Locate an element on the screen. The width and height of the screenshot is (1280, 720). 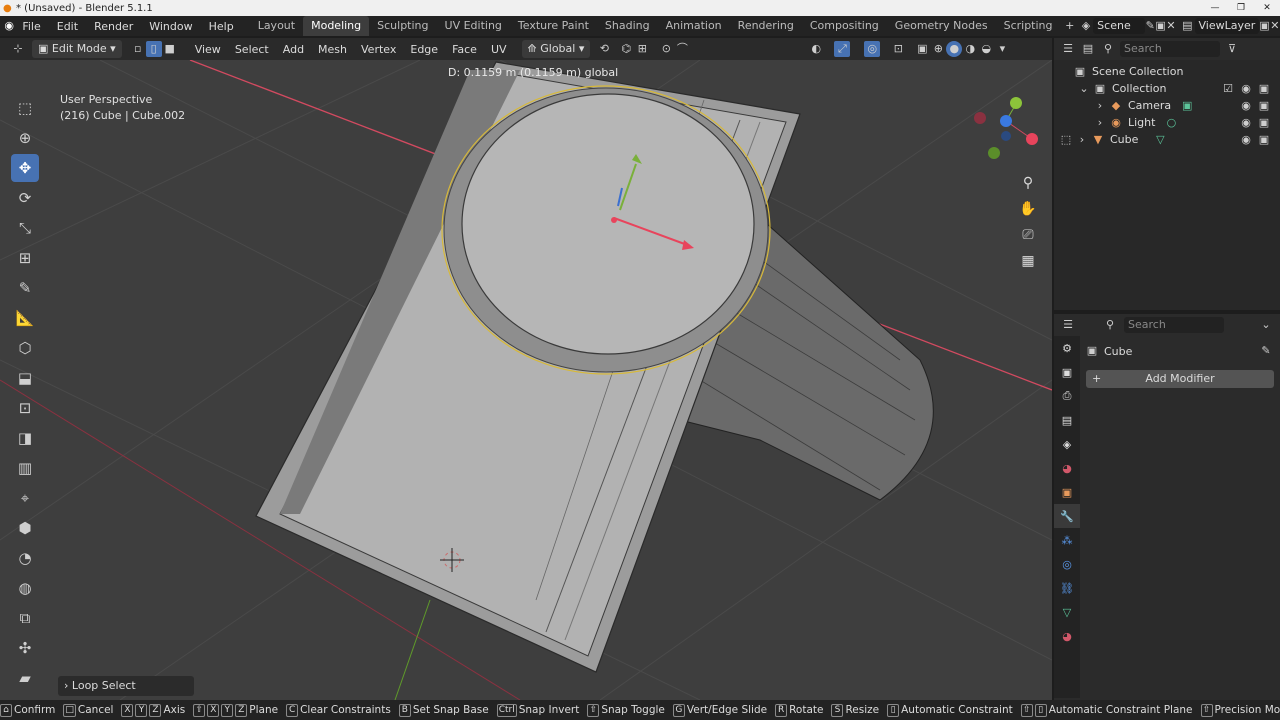
knife-tool: ⌖ is located at coordinates (25, 498).